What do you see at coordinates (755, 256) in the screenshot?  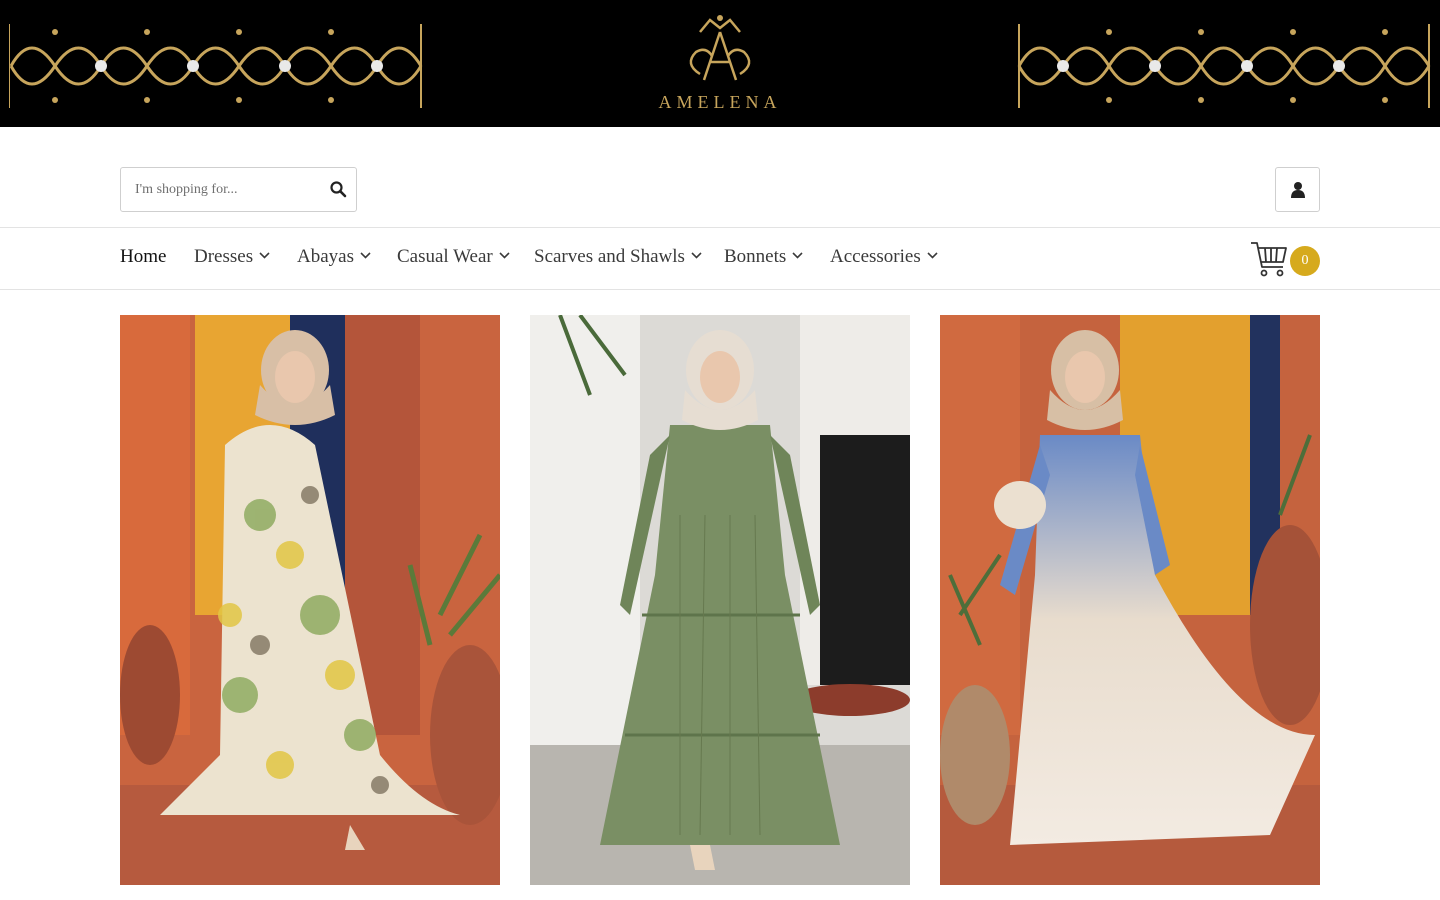 I see `nav-item-label: Bonnets` at bounding box center [755, 256].